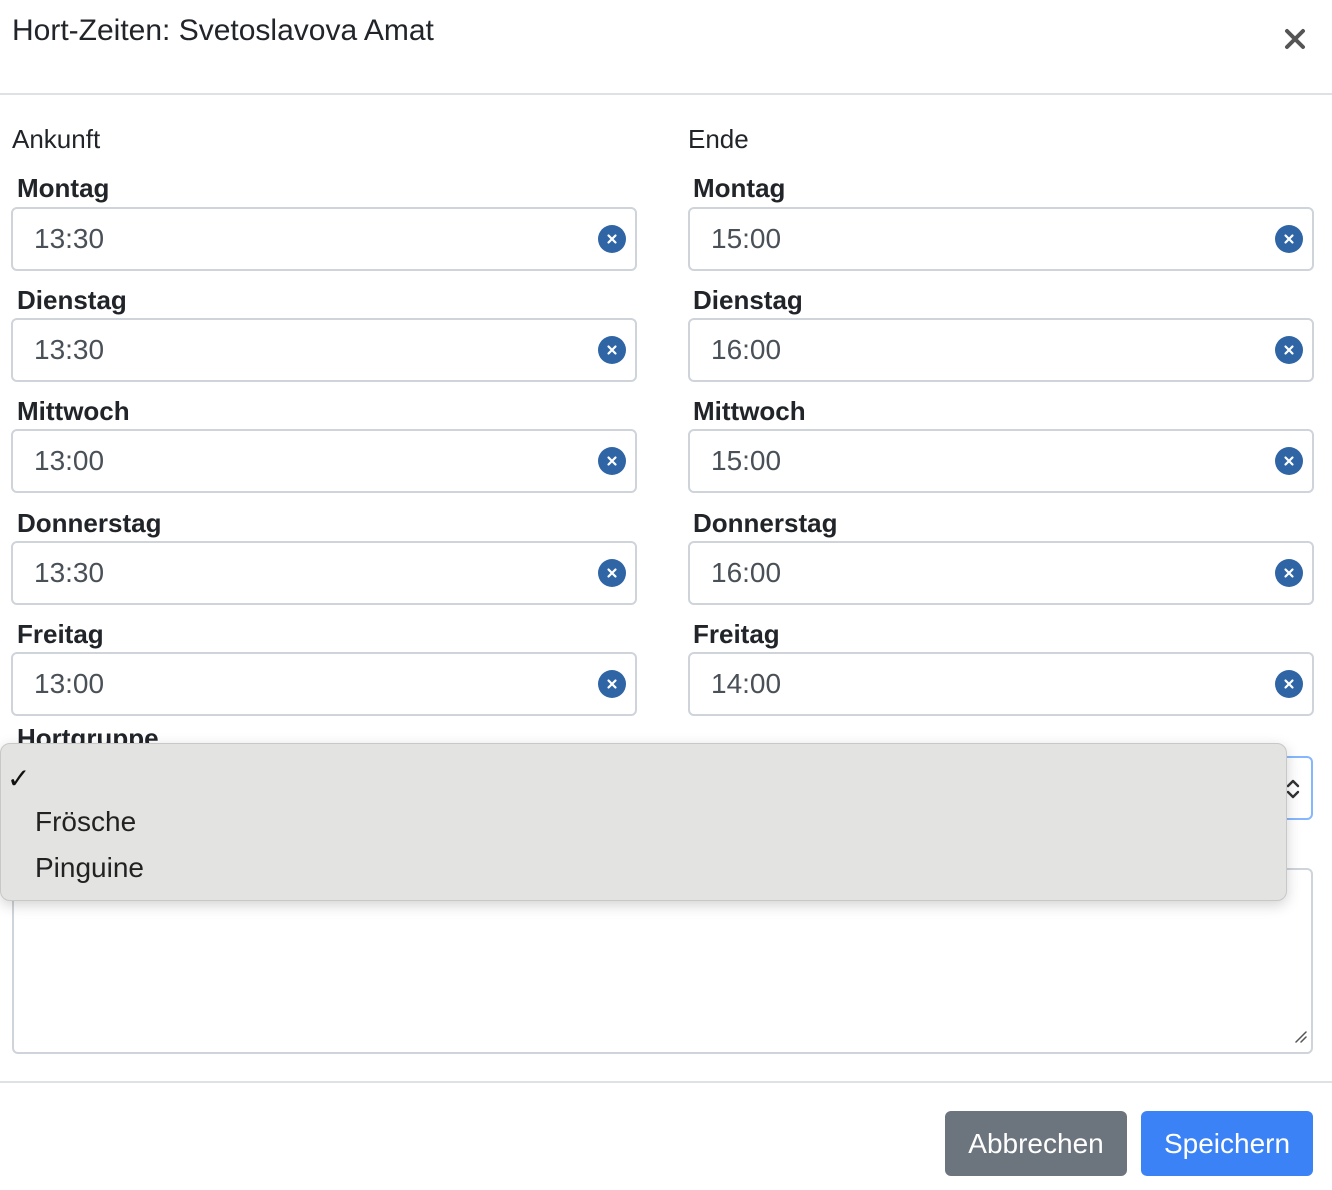 This screenshot has width=1332, height=1190. Describe the element at coordinates (19, 778) in the screenshot. I see `checkmark-icon: ✓` at that location.